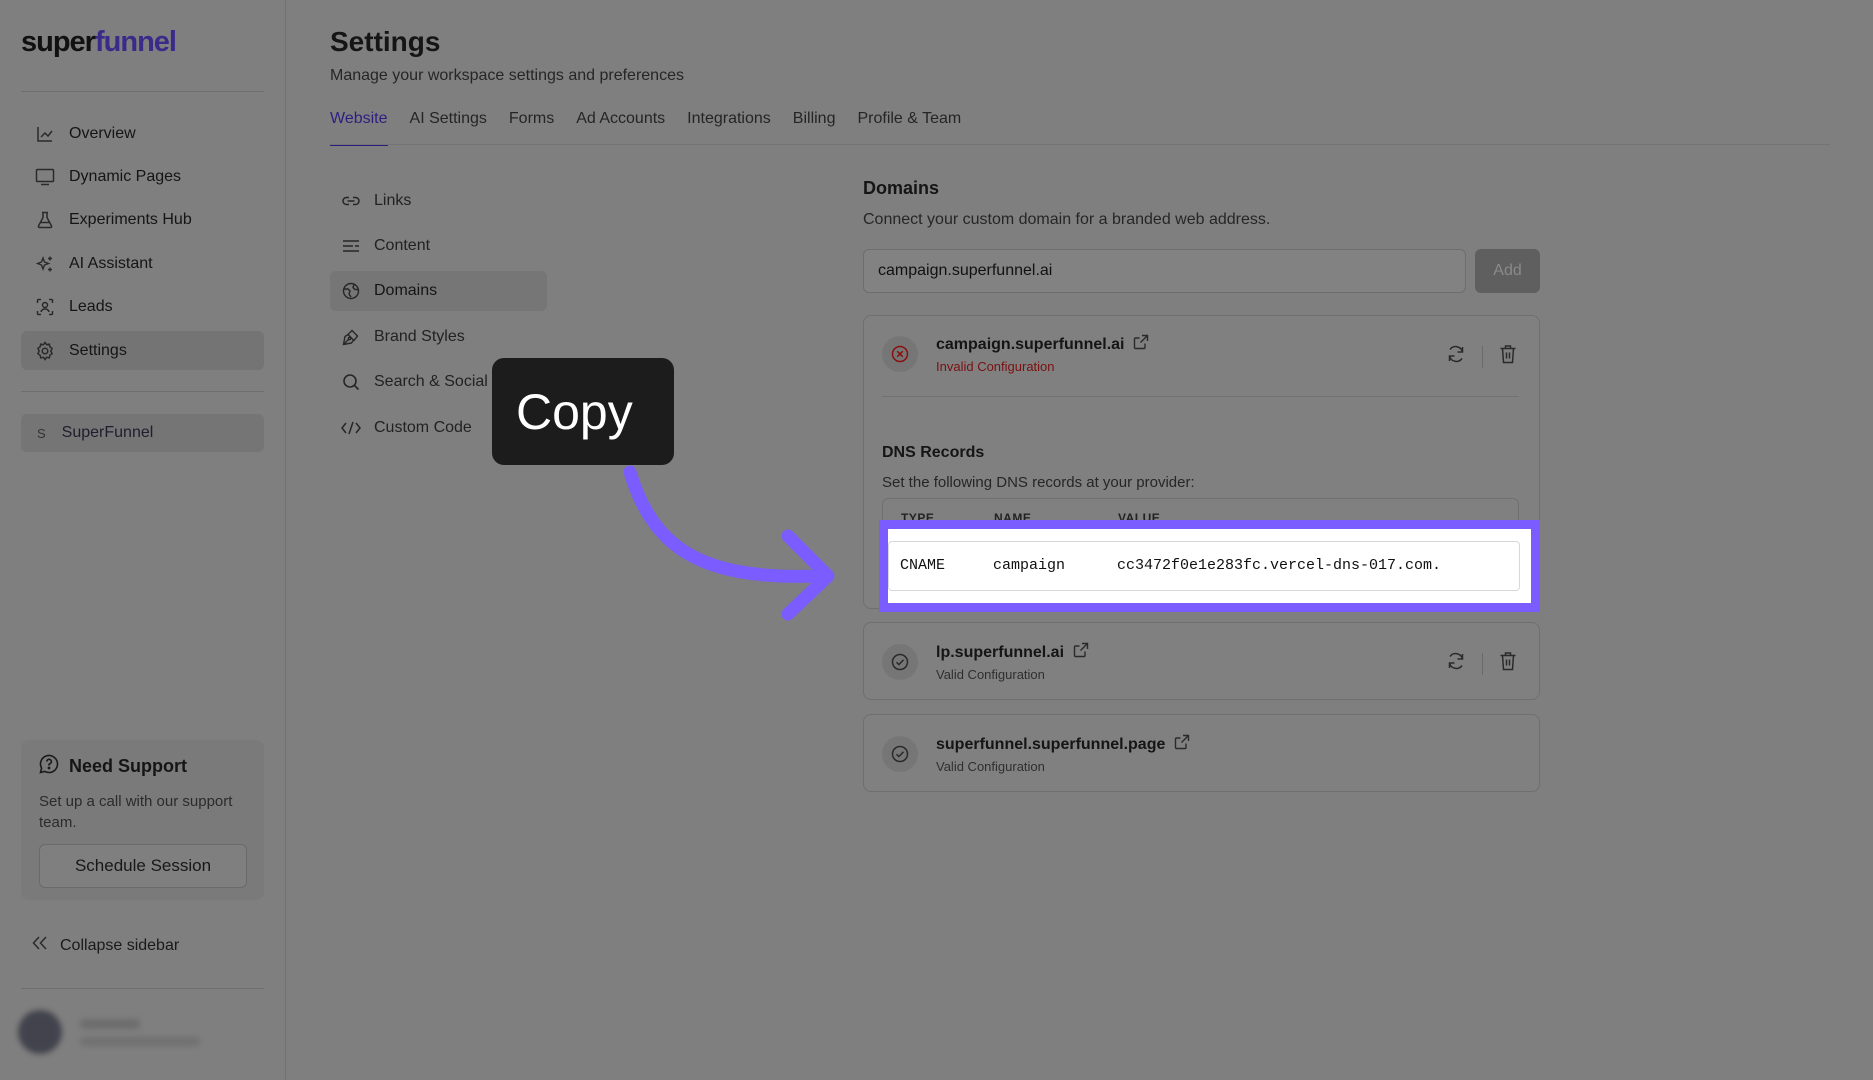 Image resolution: width=1873 pixels, height=1080 pixels. I want to click on subnav-item-brand-styles: Brand Styles, so click(438, 337).